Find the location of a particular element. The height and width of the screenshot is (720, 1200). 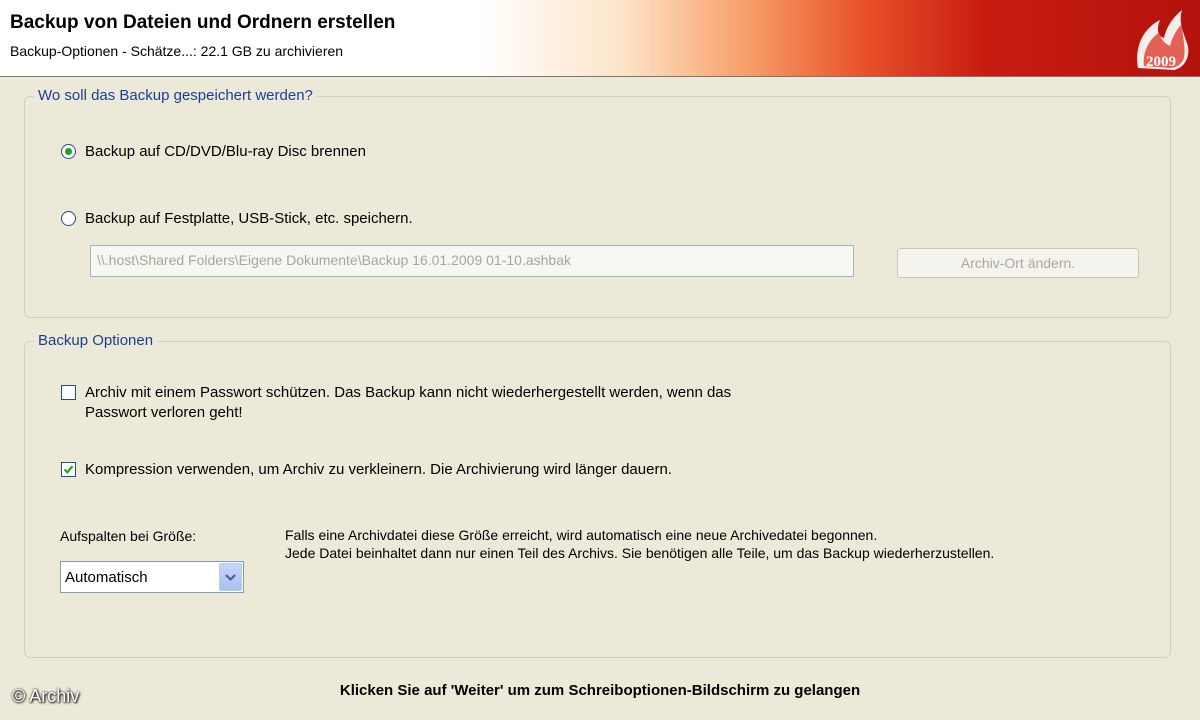

radio-burn-disc-label: Backup auf CD/DVD/Blu-ray Disc brennen is located at coordinates (225, 151).